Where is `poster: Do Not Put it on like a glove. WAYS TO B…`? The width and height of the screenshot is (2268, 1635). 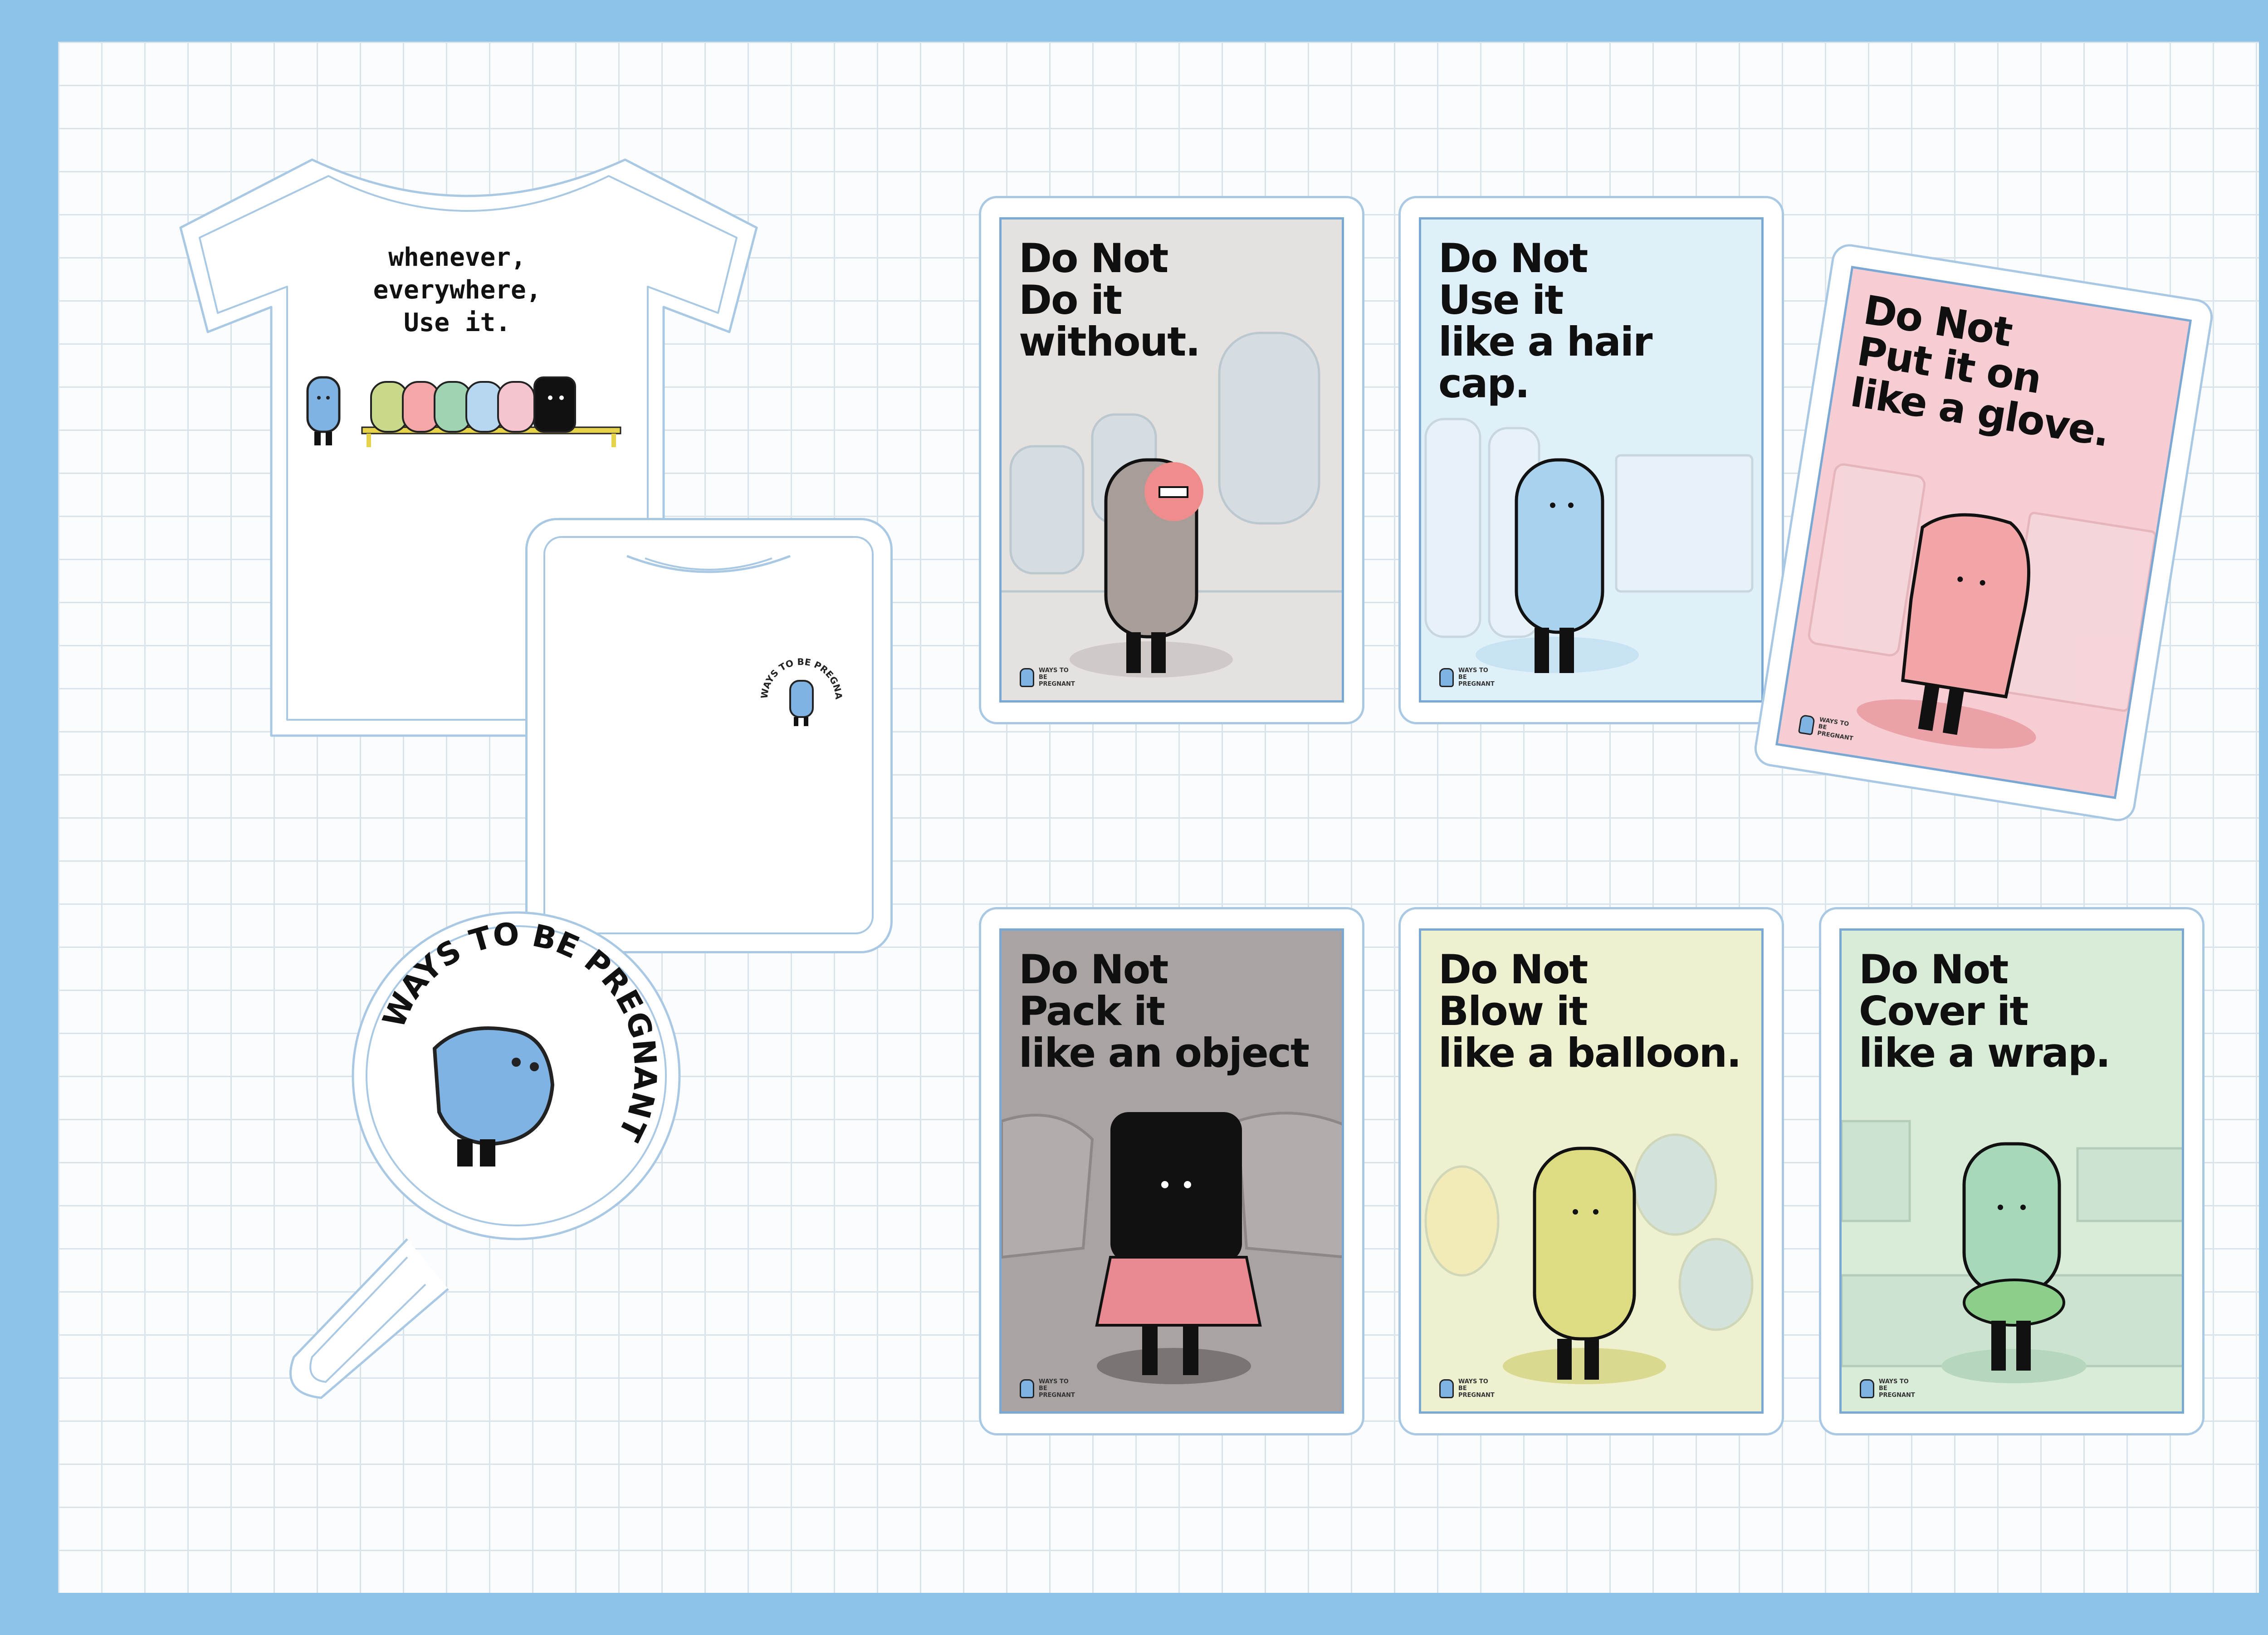 poster: Do Not Put it on like a glove. WAYS TO B… is located at coordinates (1984, 532).